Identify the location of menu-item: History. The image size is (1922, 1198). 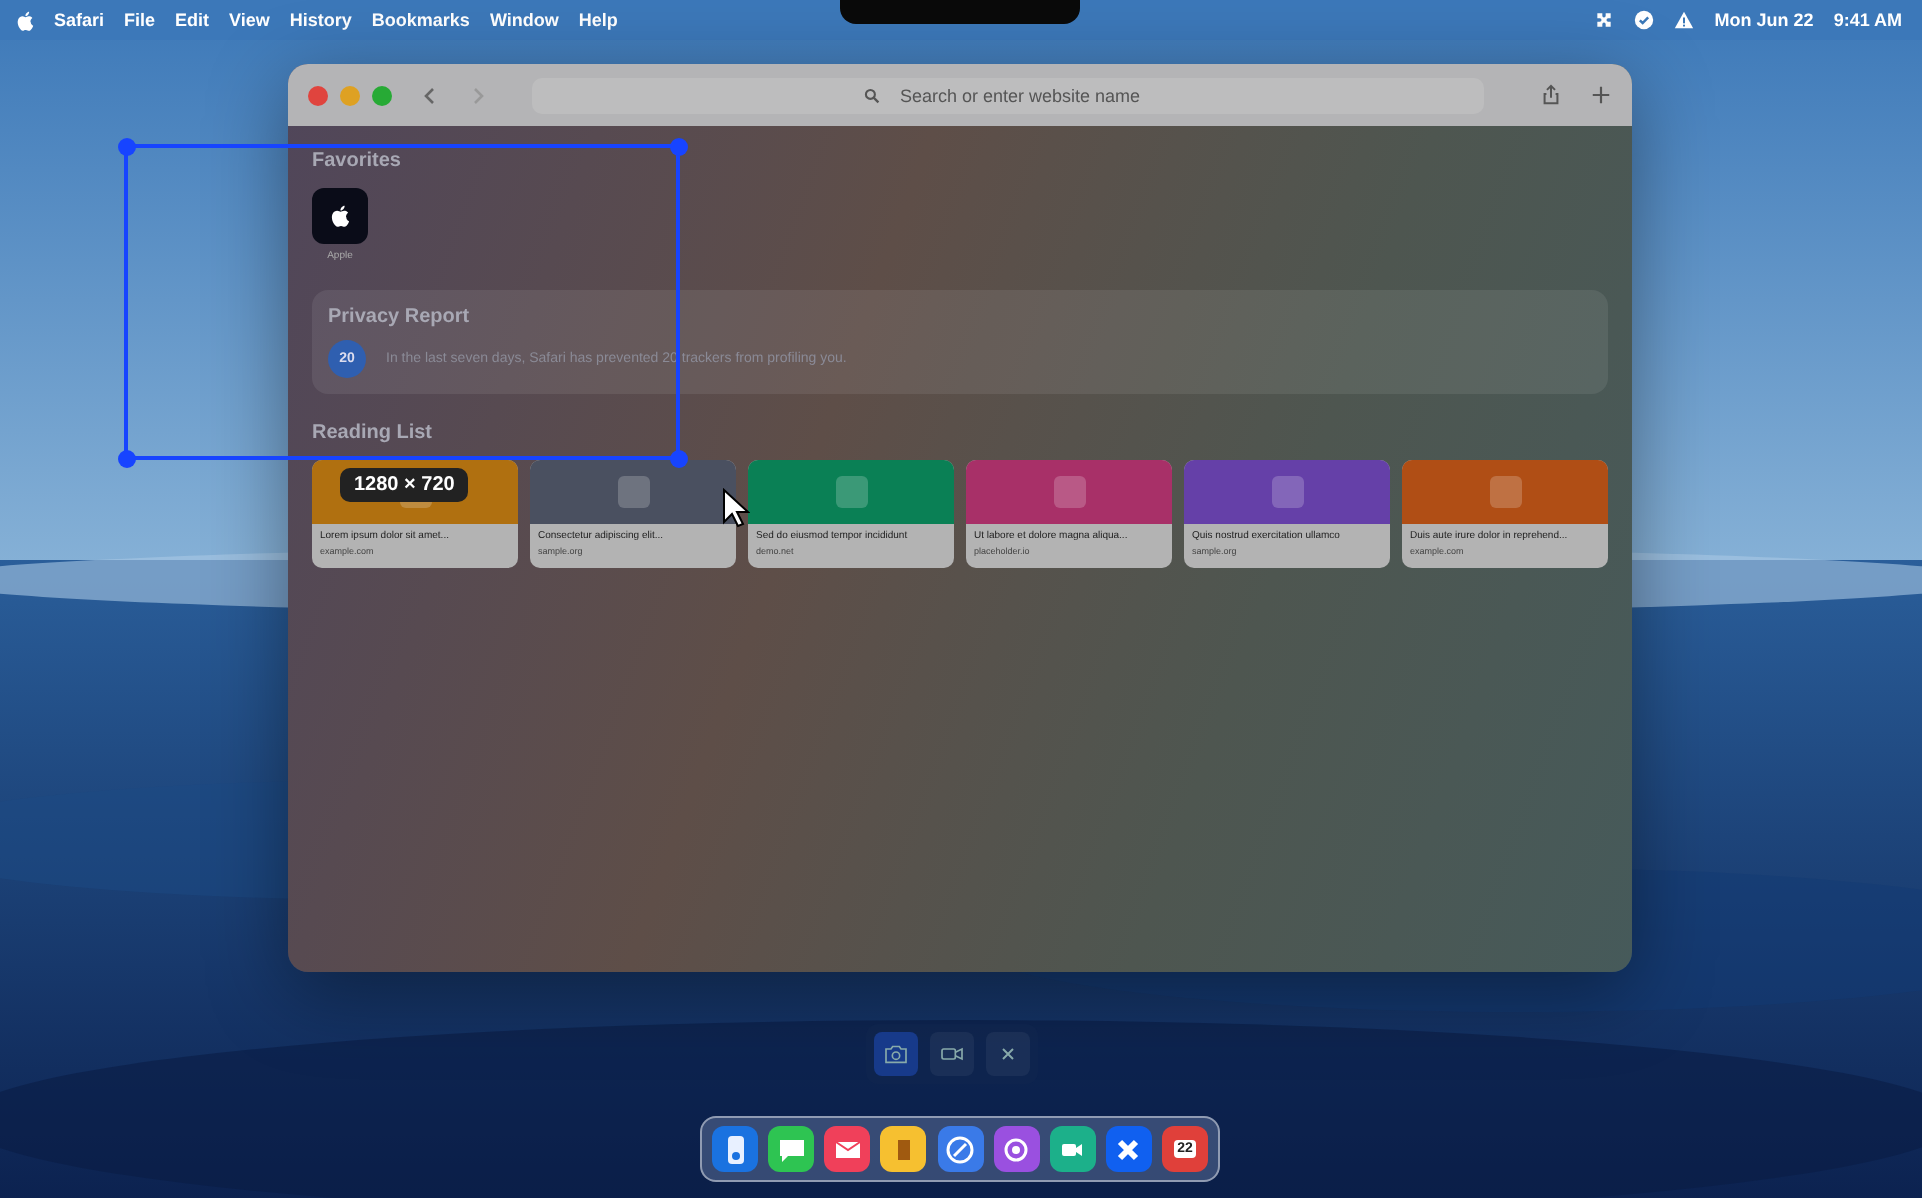
(320, 20).